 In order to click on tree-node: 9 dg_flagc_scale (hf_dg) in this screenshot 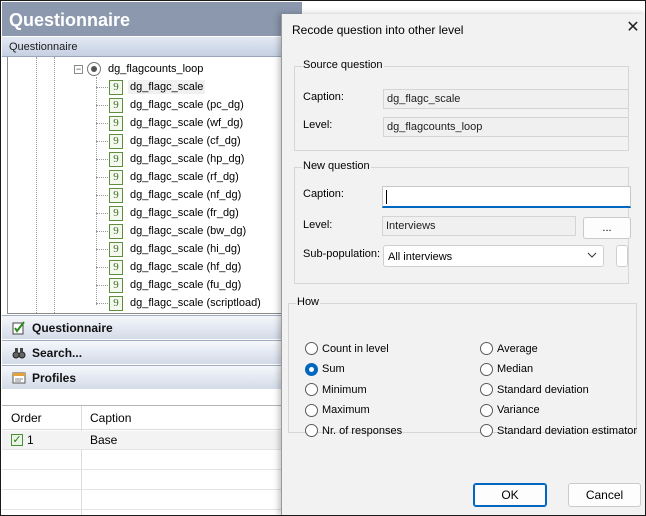, I will do `click(176, 267)`.